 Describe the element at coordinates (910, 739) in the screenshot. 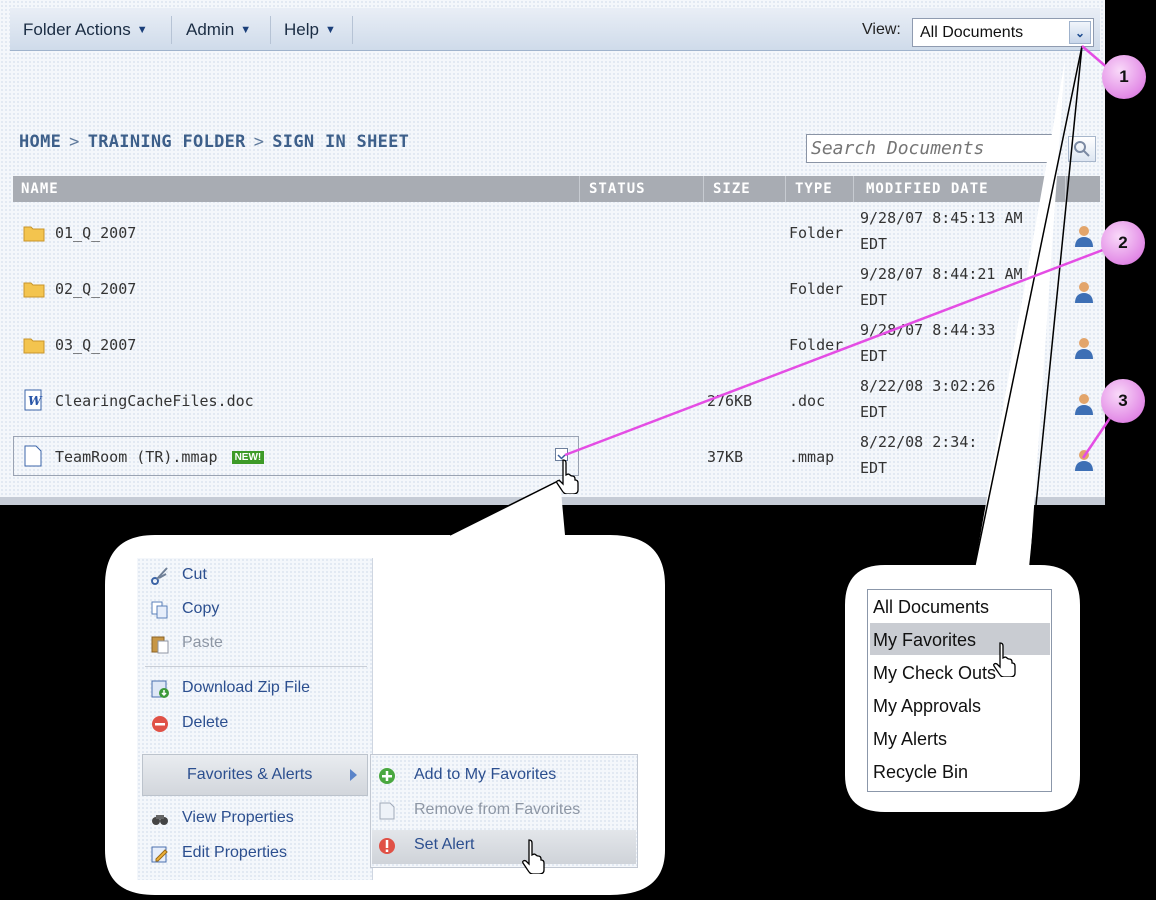

I see `view-option-my-alerts: My Alerts` at that location.